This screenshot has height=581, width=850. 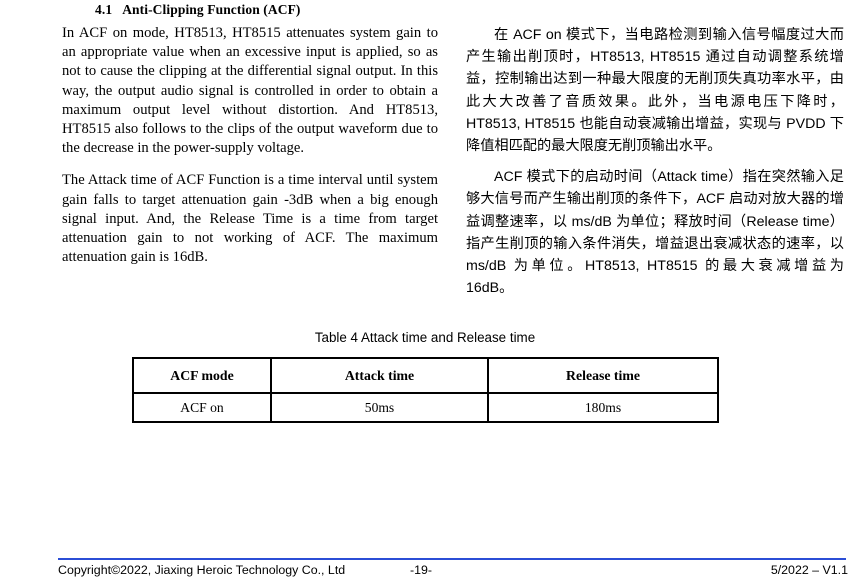 I want to click on footer-page-number: -19-, so click(x=421, y=570).